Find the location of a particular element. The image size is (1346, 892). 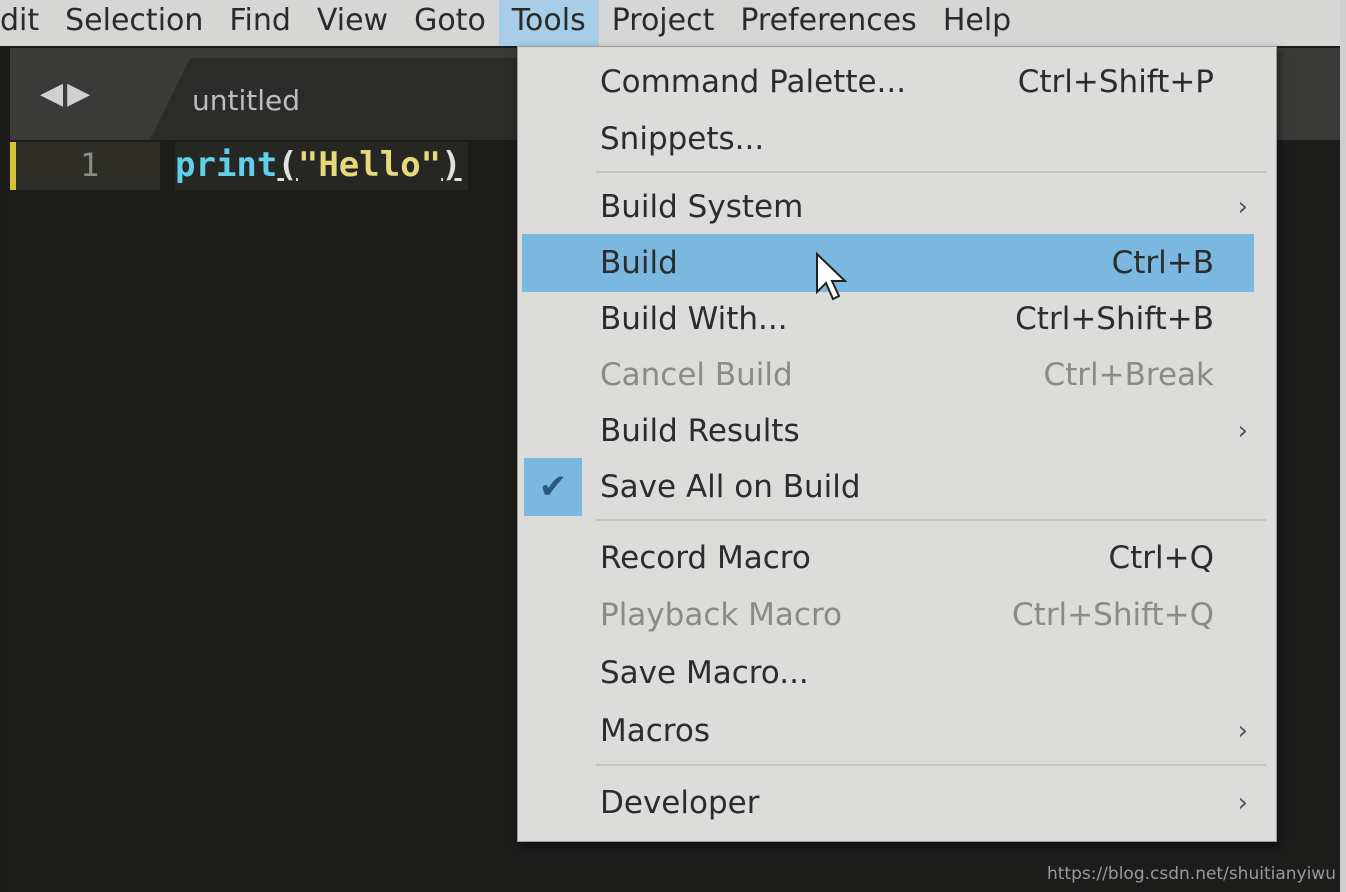

menu-item-label: Build System is located at coordinates (702, 207).